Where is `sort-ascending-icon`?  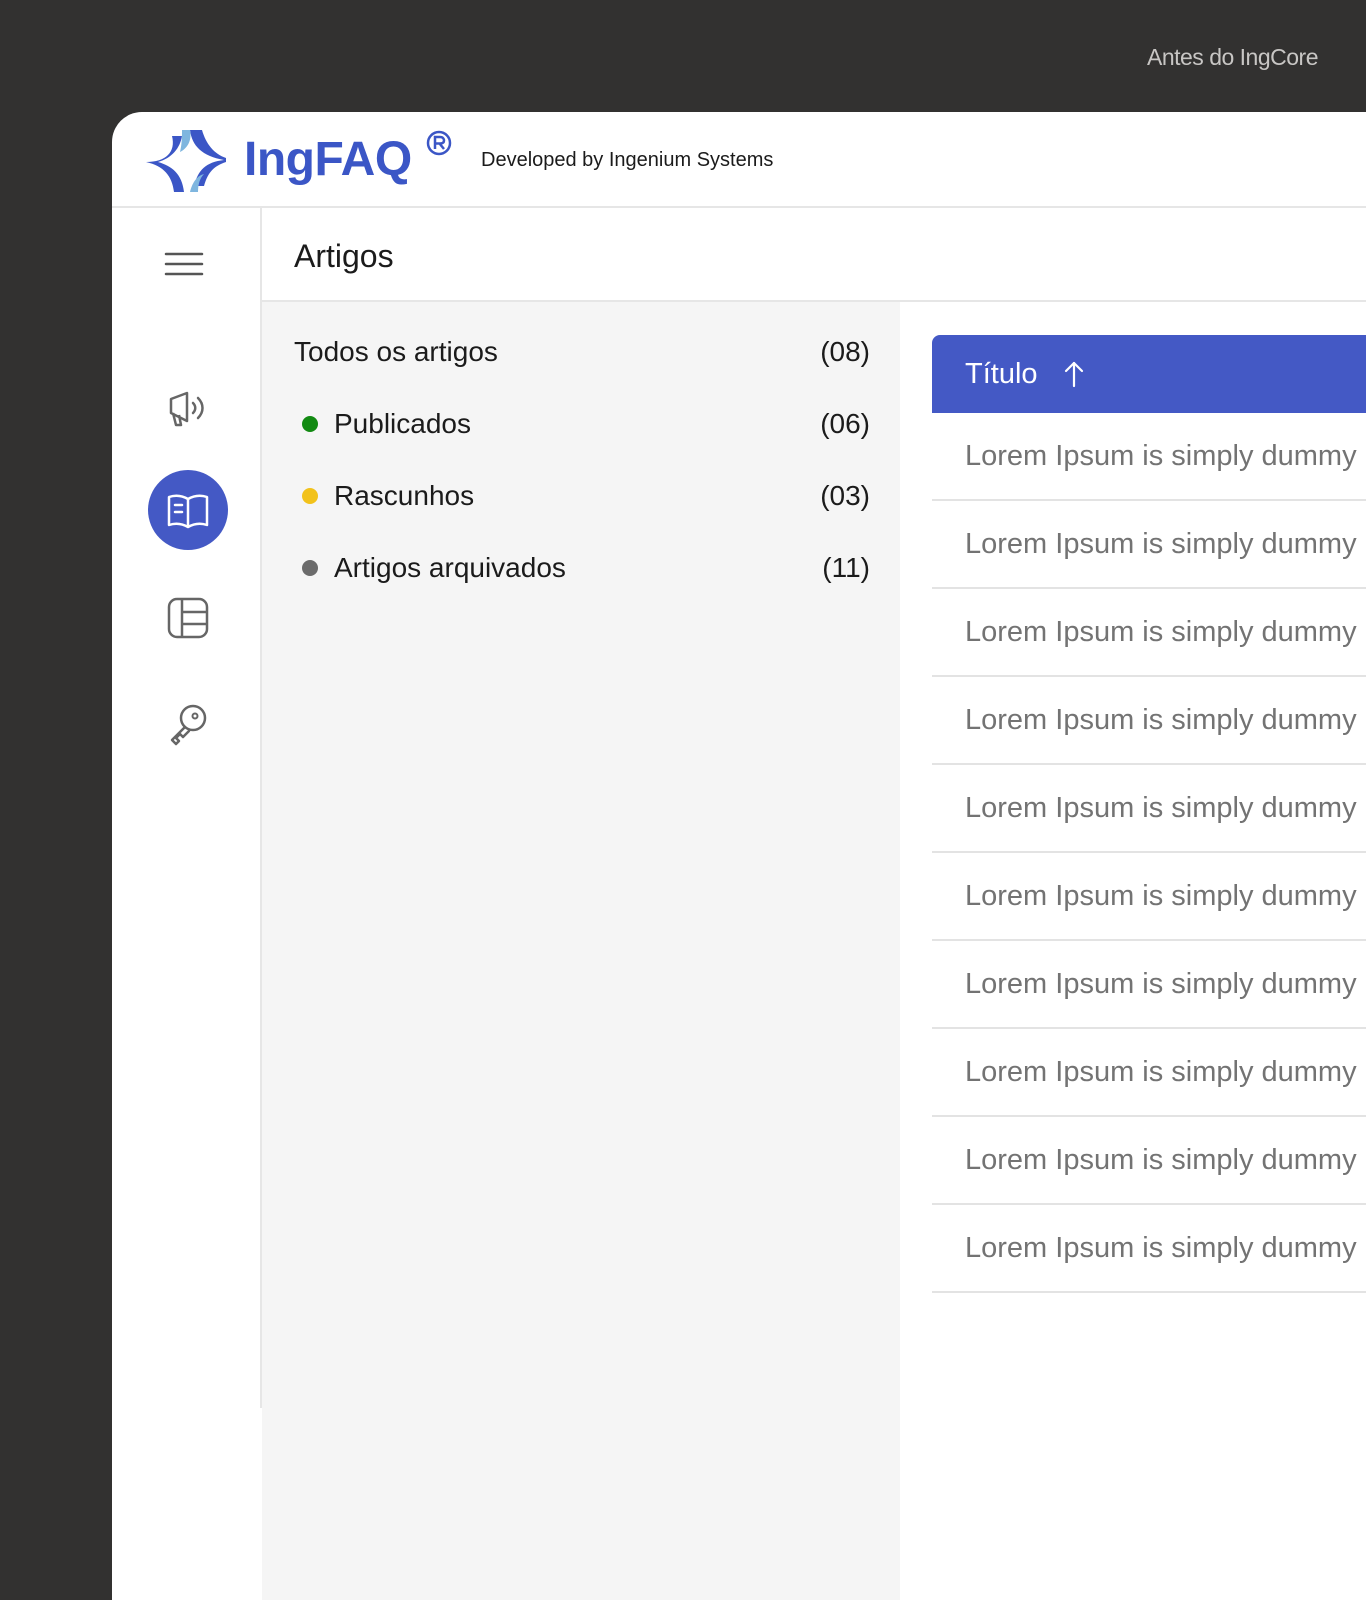 sort-ascending-icon is located at coordinates (1074, 374).